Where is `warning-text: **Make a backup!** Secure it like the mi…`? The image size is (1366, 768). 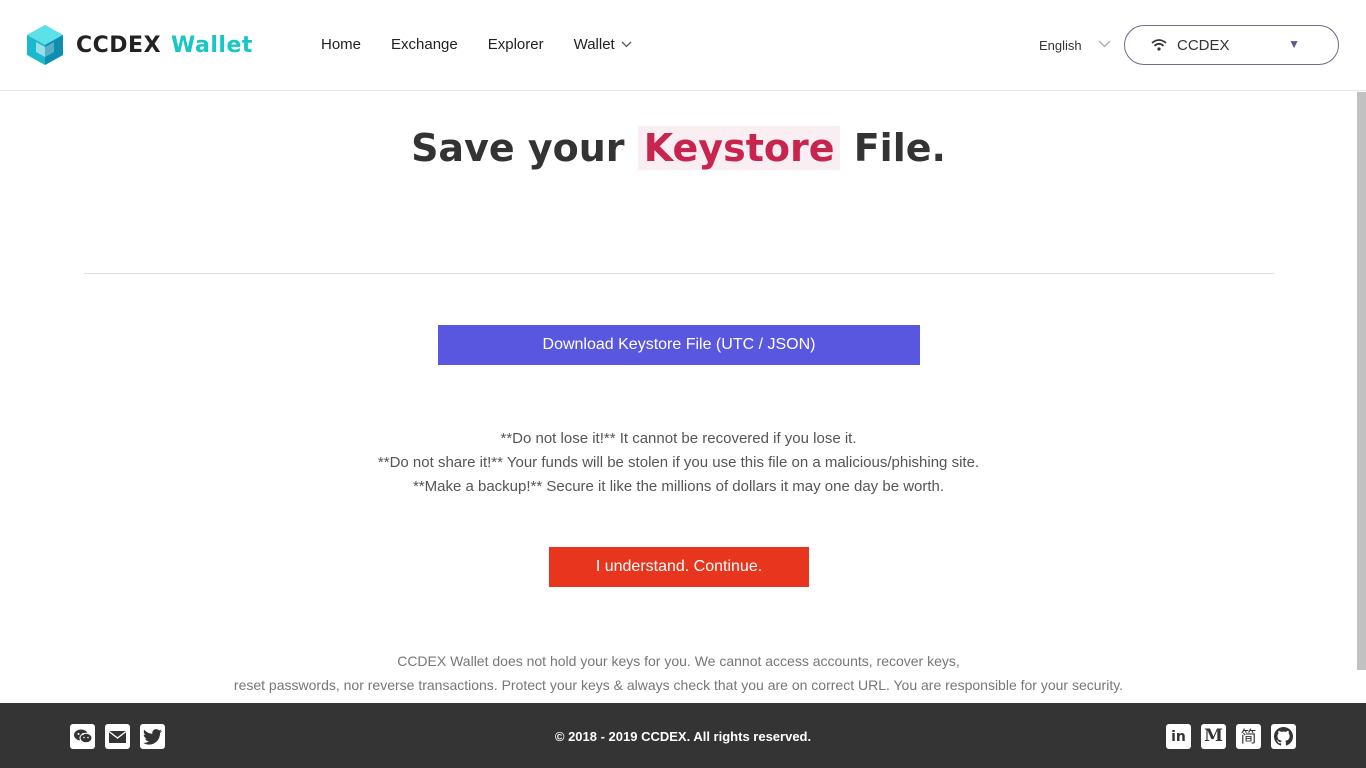
warning-text: **Make a backup!** Secure it like the mi… is located at coordinates (678, 486).